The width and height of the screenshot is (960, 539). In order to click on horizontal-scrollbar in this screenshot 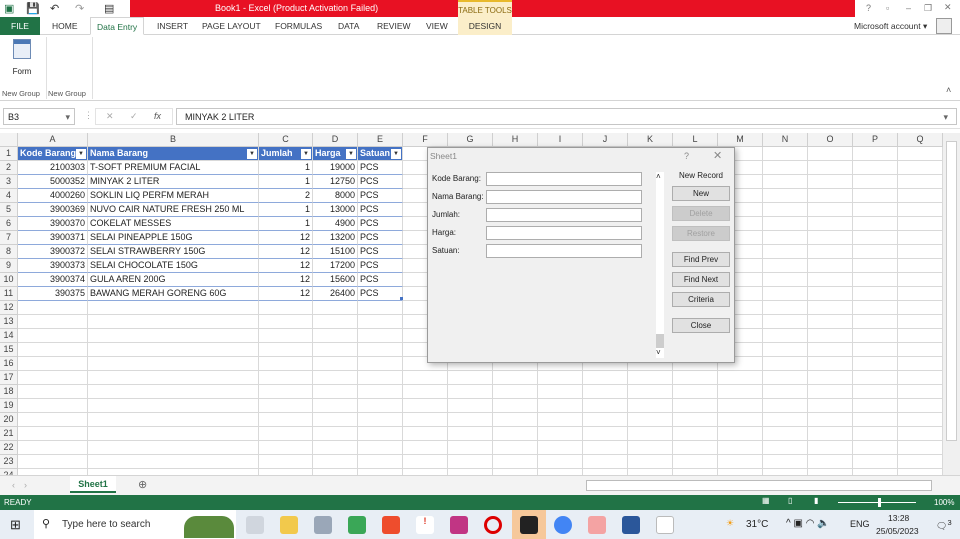, I will do `click(759, 485)`.